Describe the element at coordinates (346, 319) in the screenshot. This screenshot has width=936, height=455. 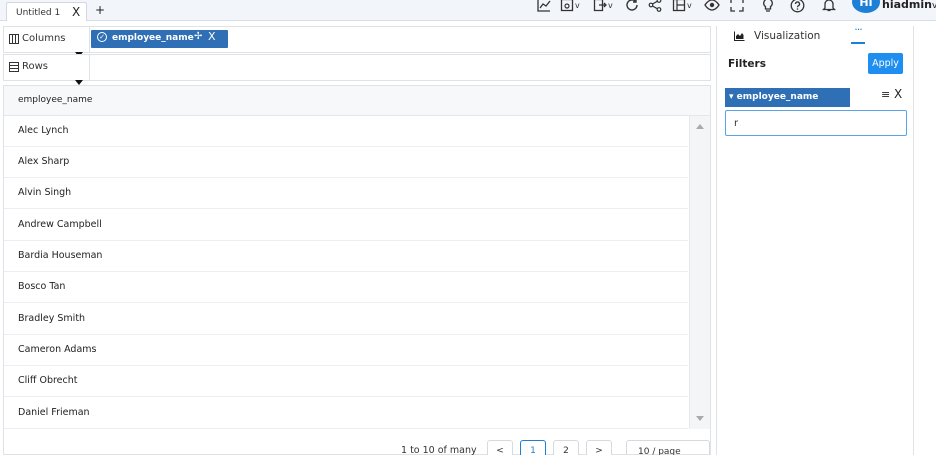
I see `table-row: Bradley Smith` at that location.